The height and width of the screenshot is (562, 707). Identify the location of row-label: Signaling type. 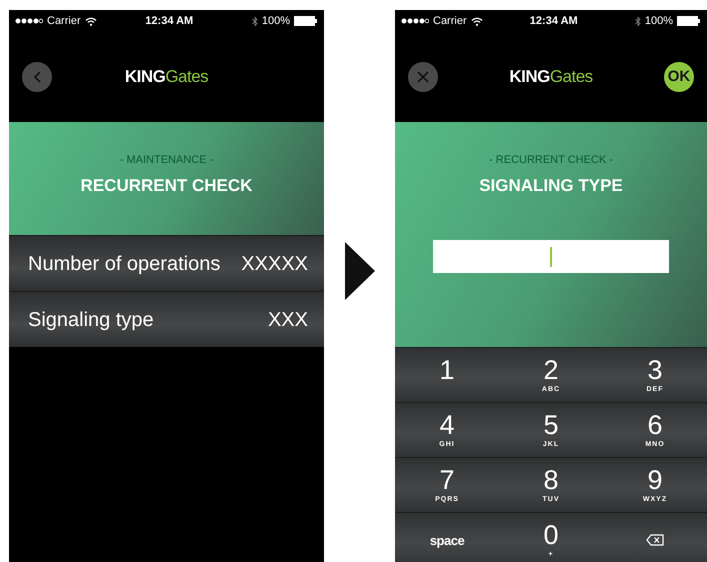
(91, 320).